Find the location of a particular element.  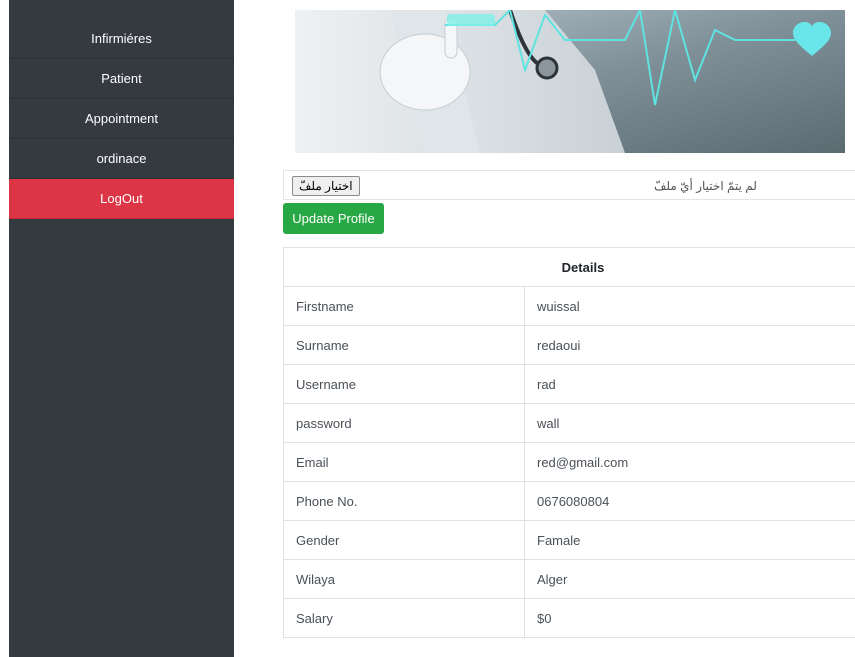

logout-button: LogOut is located at coordinates (121, 199).